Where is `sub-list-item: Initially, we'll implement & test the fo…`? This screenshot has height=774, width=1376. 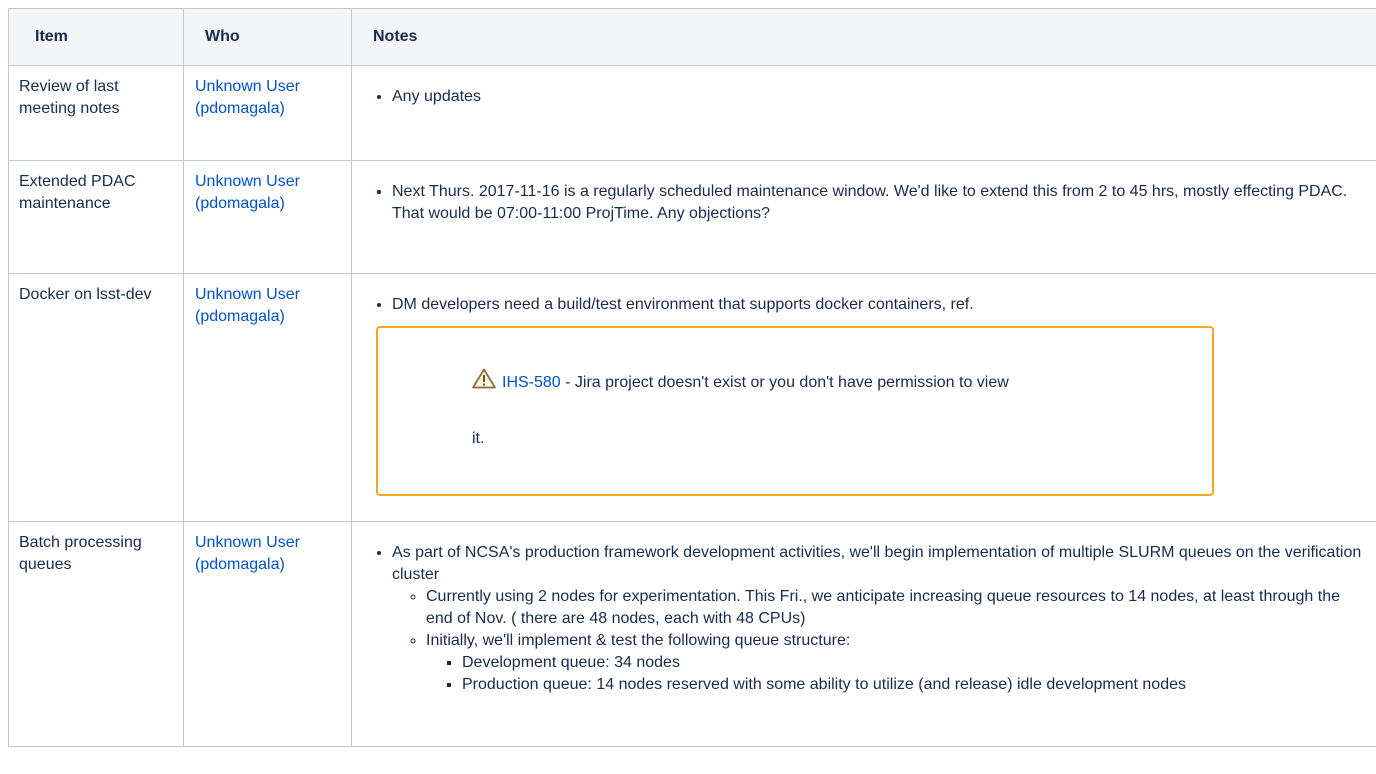
sub-list-item: Initially, we'll implement & test the fo… is located at coordinates (896, 663).